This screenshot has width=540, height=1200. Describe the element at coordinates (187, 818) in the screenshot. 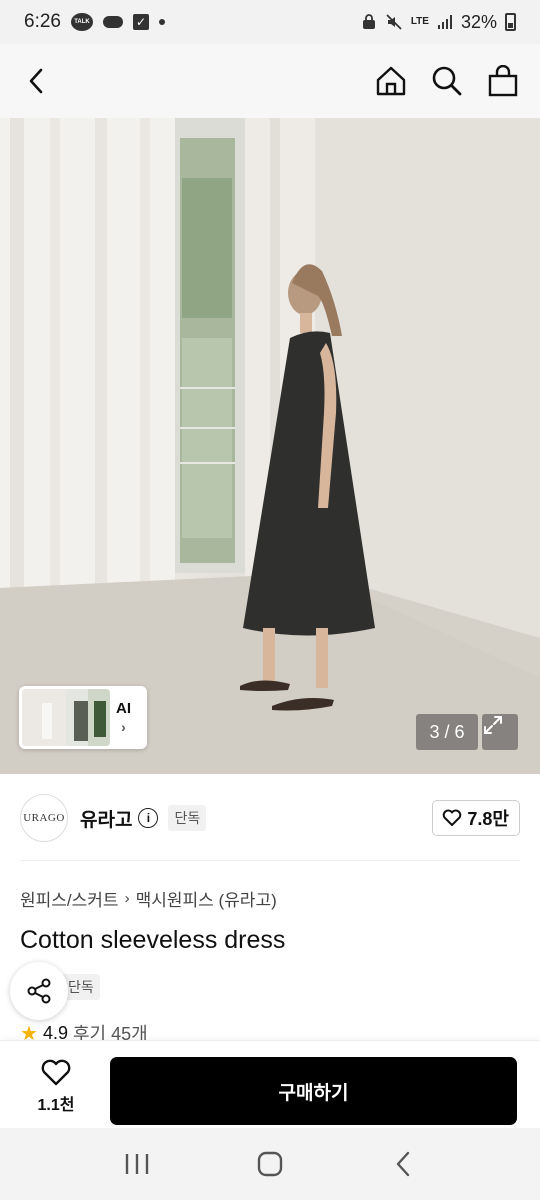

I see `exclusive-tag: 단독` at that location.